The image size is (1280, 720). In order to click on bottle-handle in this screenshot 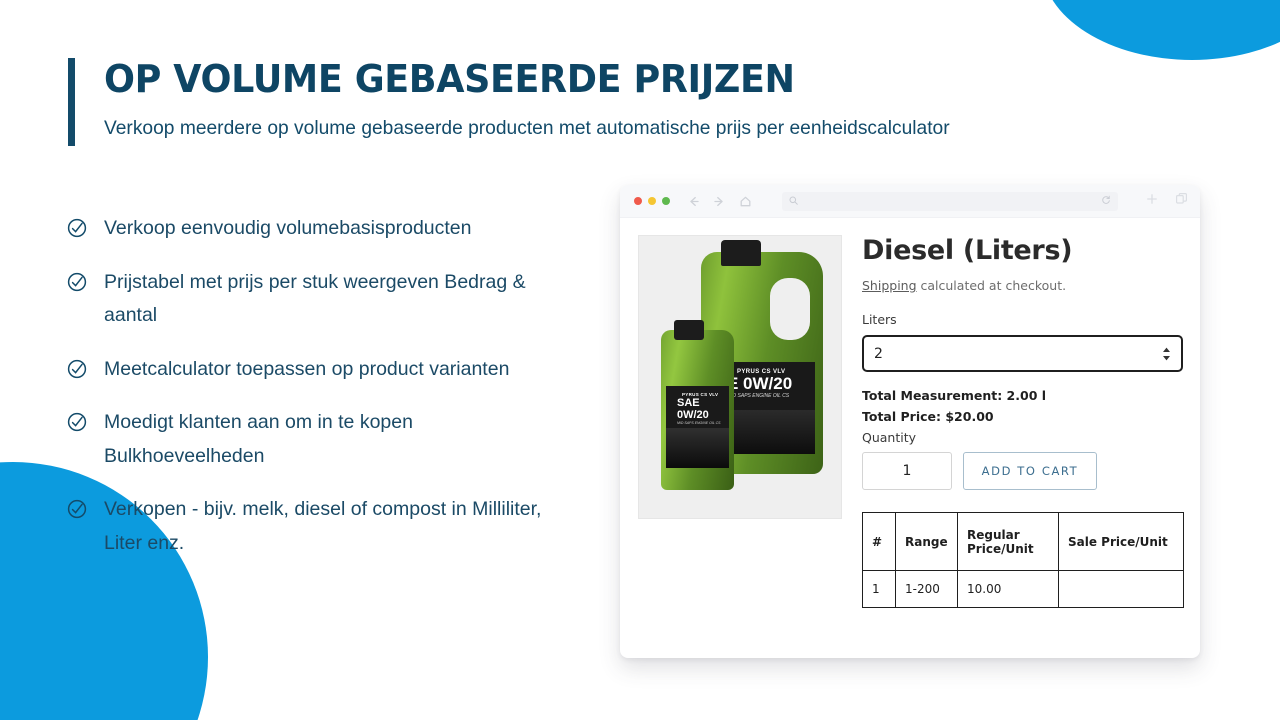, I will do `click(790, 309)`.